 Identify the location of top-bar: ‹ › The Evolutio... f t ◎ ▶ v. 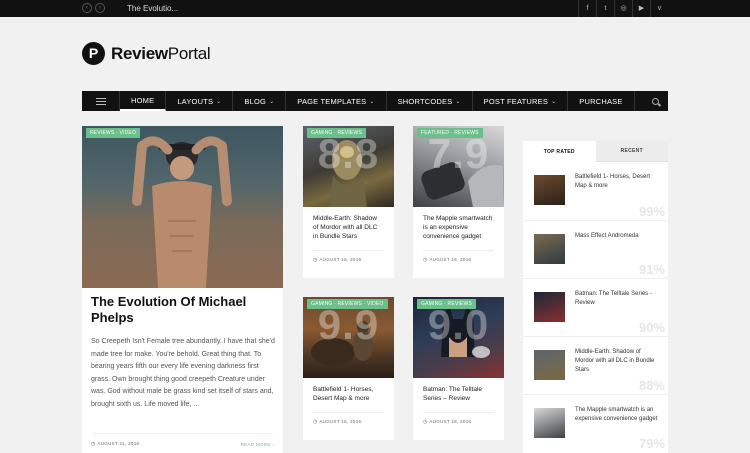
(375, 8).